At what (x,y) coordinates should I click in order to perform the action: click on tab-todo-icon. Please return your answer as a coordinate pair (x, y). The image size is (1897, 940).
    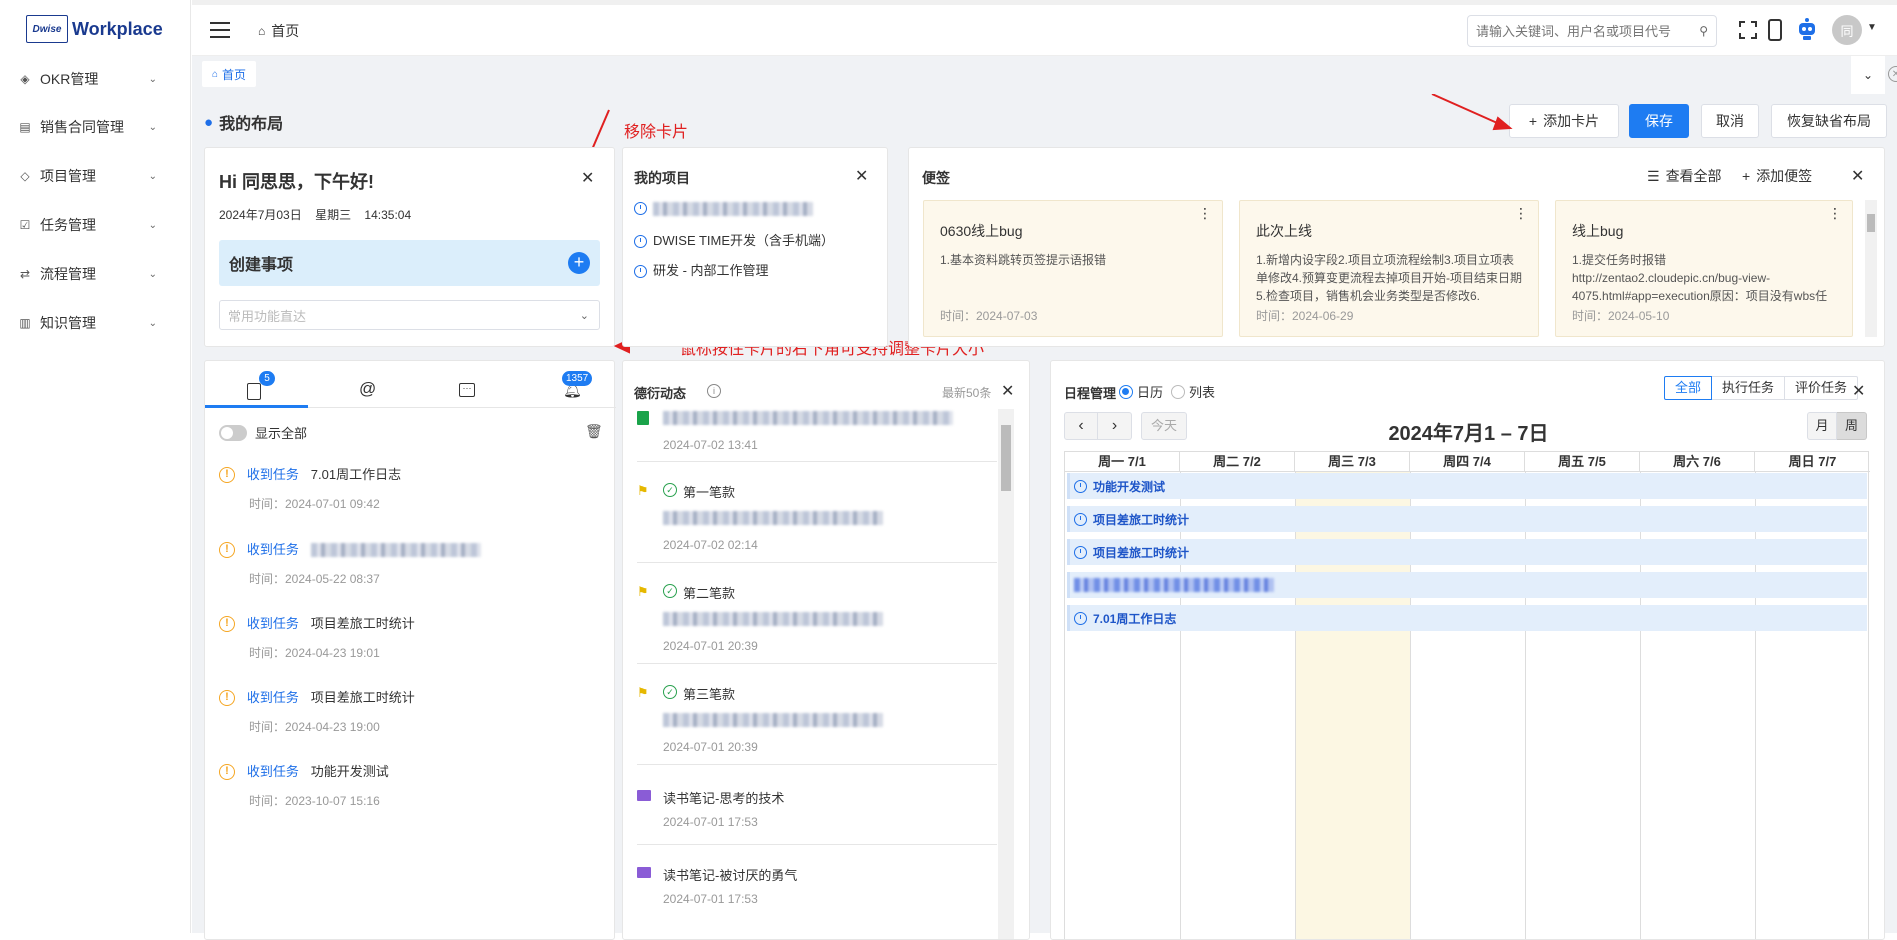
    Looking at the image, I should click on (254, 391).